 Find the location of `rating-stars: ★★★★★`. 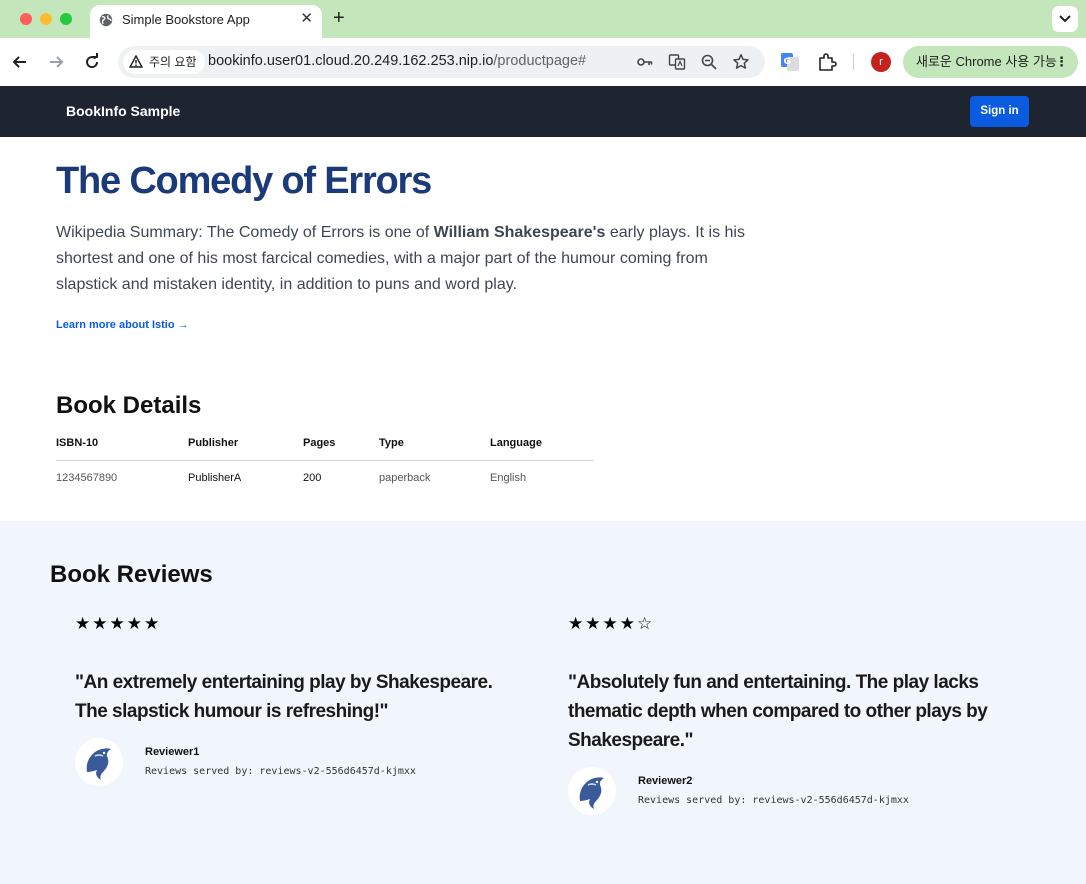

rating-stars: ★★★★★ is located at coordinates (118, 623).